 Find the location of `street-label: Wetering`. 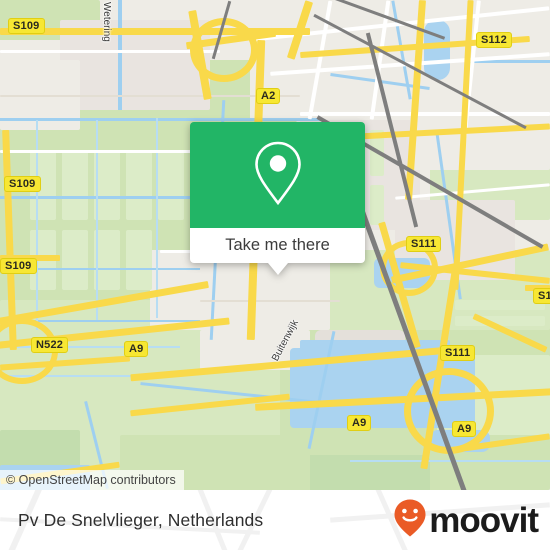

street-label: Wetering is located at coordinates (106, 22).